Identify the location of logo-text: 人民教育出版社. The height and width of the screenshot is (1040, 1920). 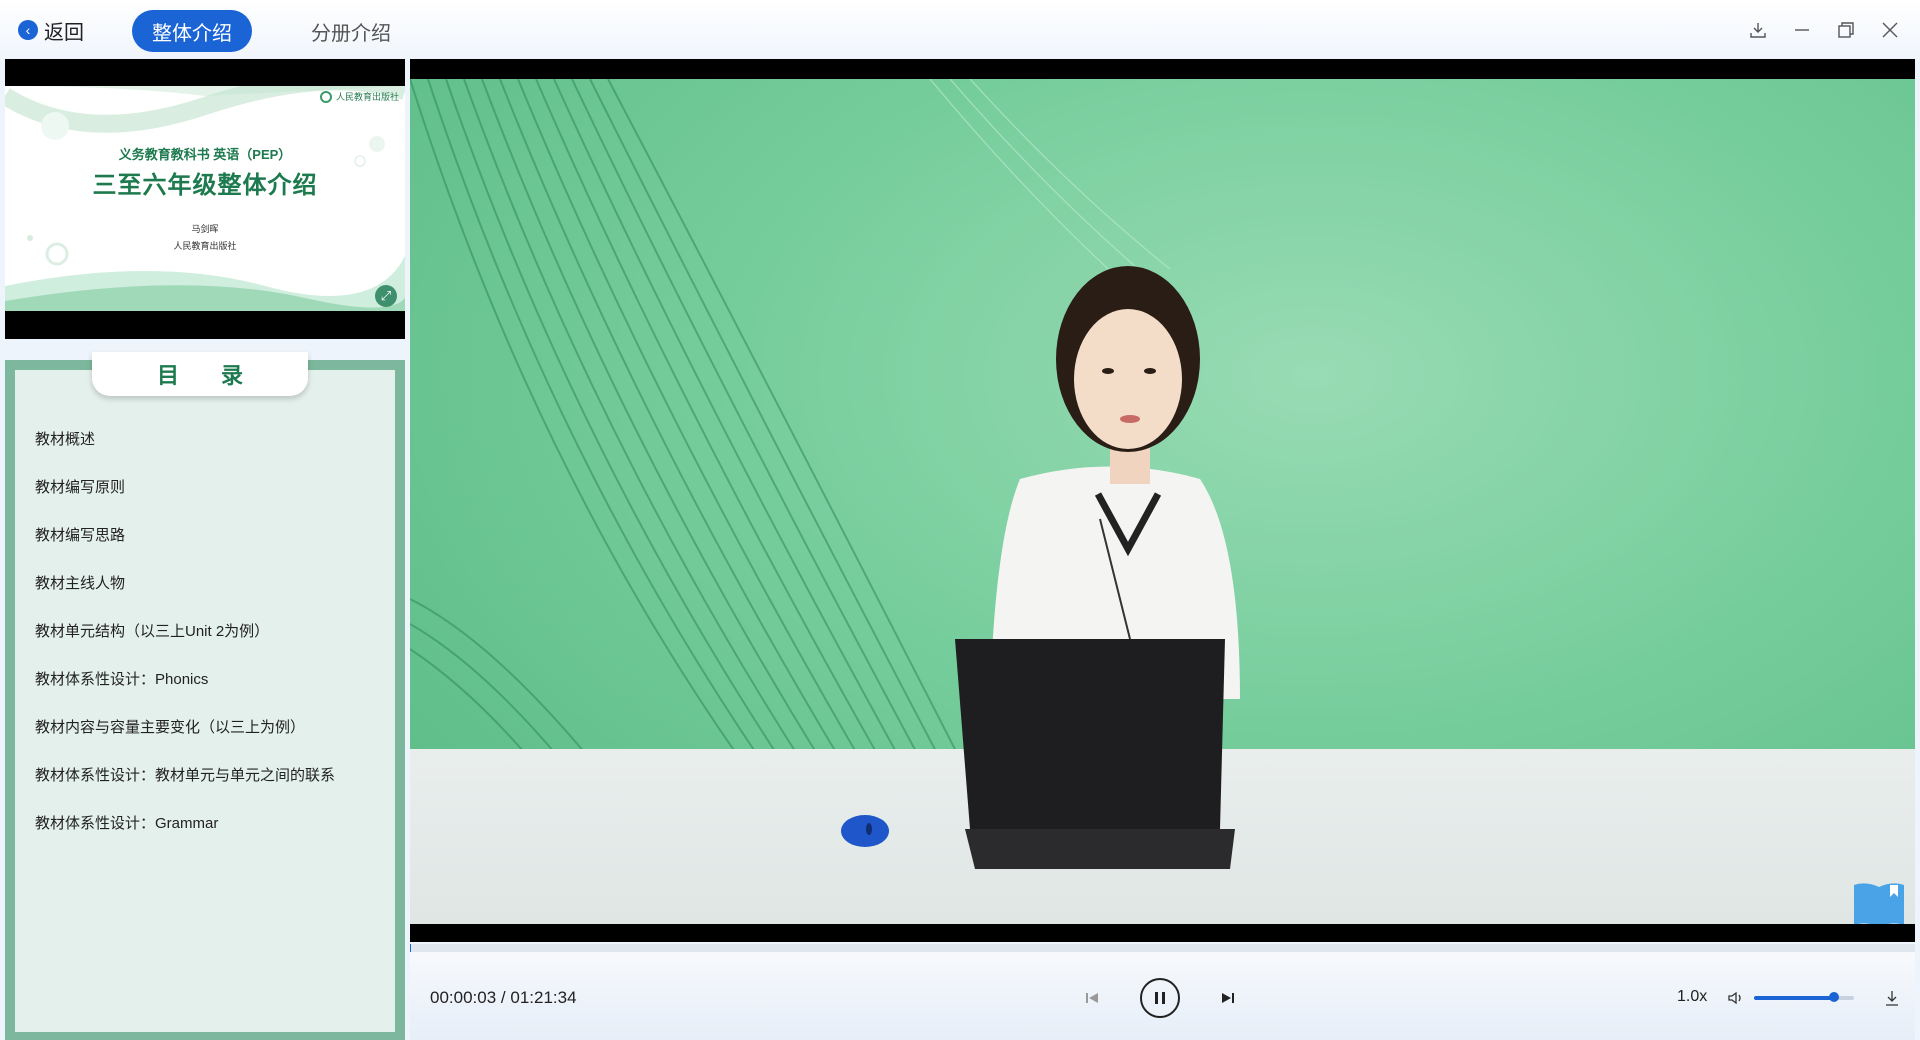
(367, 98).